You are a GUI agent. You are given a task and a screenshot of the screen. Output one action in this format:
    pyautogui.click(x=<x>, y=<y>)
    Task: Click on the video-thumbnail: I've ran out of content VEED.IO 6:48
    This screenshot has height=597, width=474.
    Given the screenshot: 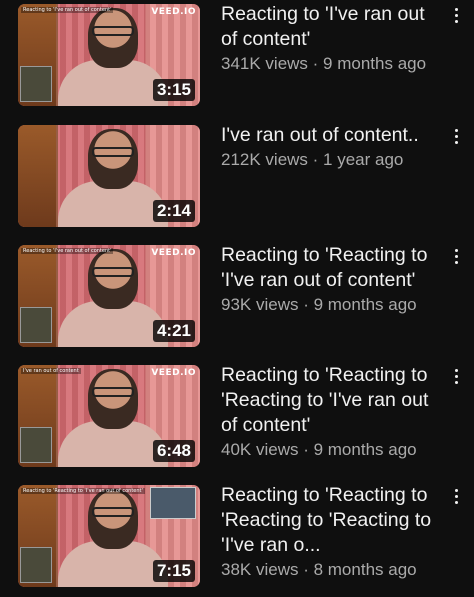 What is the action you would take?
    pyautogui.click(x=109, y=416)
    